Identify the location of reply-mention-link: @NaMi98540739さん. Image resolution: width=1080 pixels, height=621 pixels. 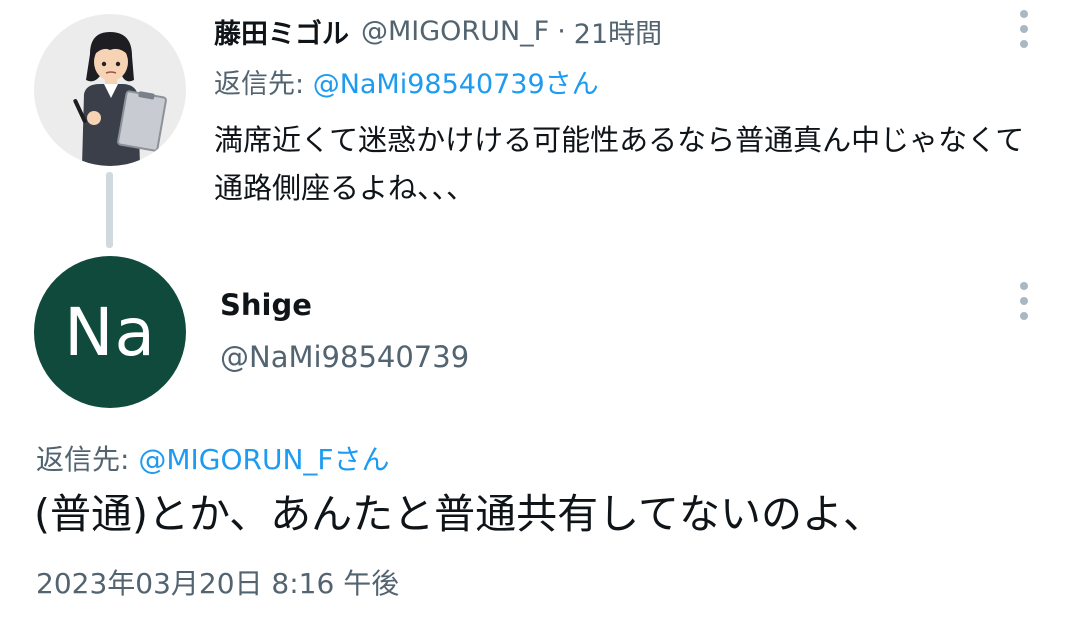
(456, 84).